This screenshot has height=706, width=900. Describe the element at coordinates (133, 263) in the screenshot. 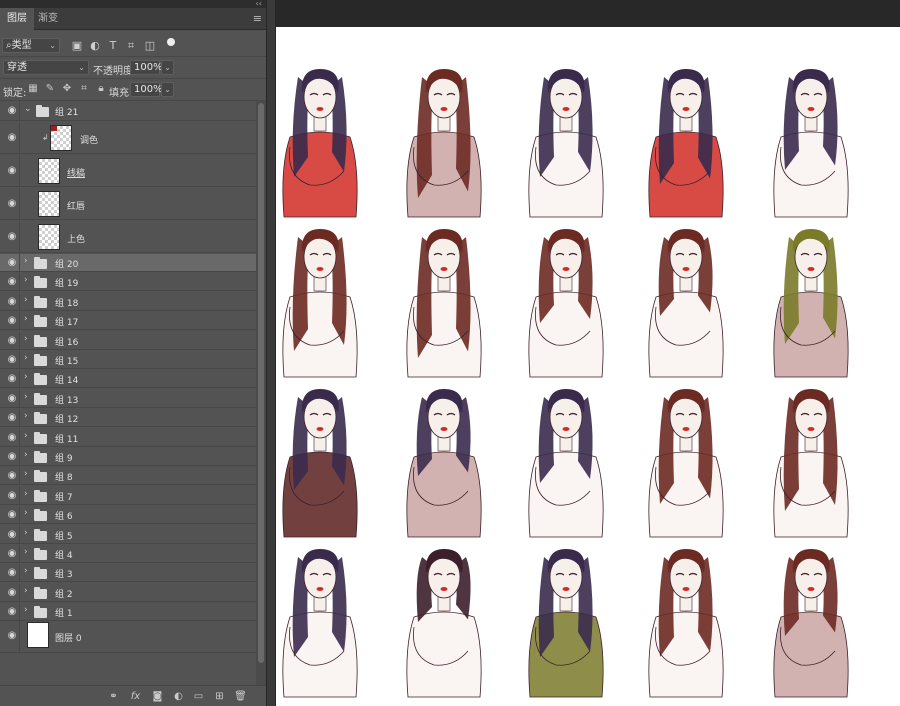

I see `layer-group: ◉ › 组 20` at that location.